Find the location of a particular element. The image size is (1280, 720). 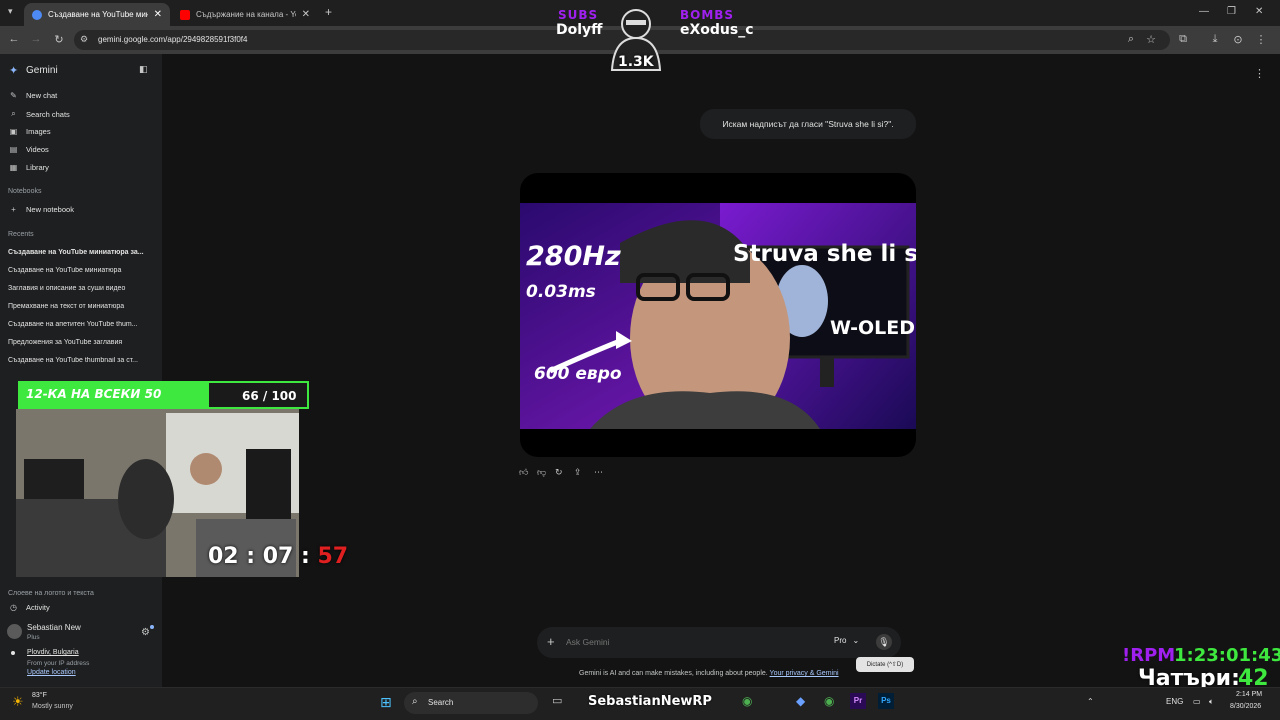

user-plan: Plus is located at coordinates (33, 637).